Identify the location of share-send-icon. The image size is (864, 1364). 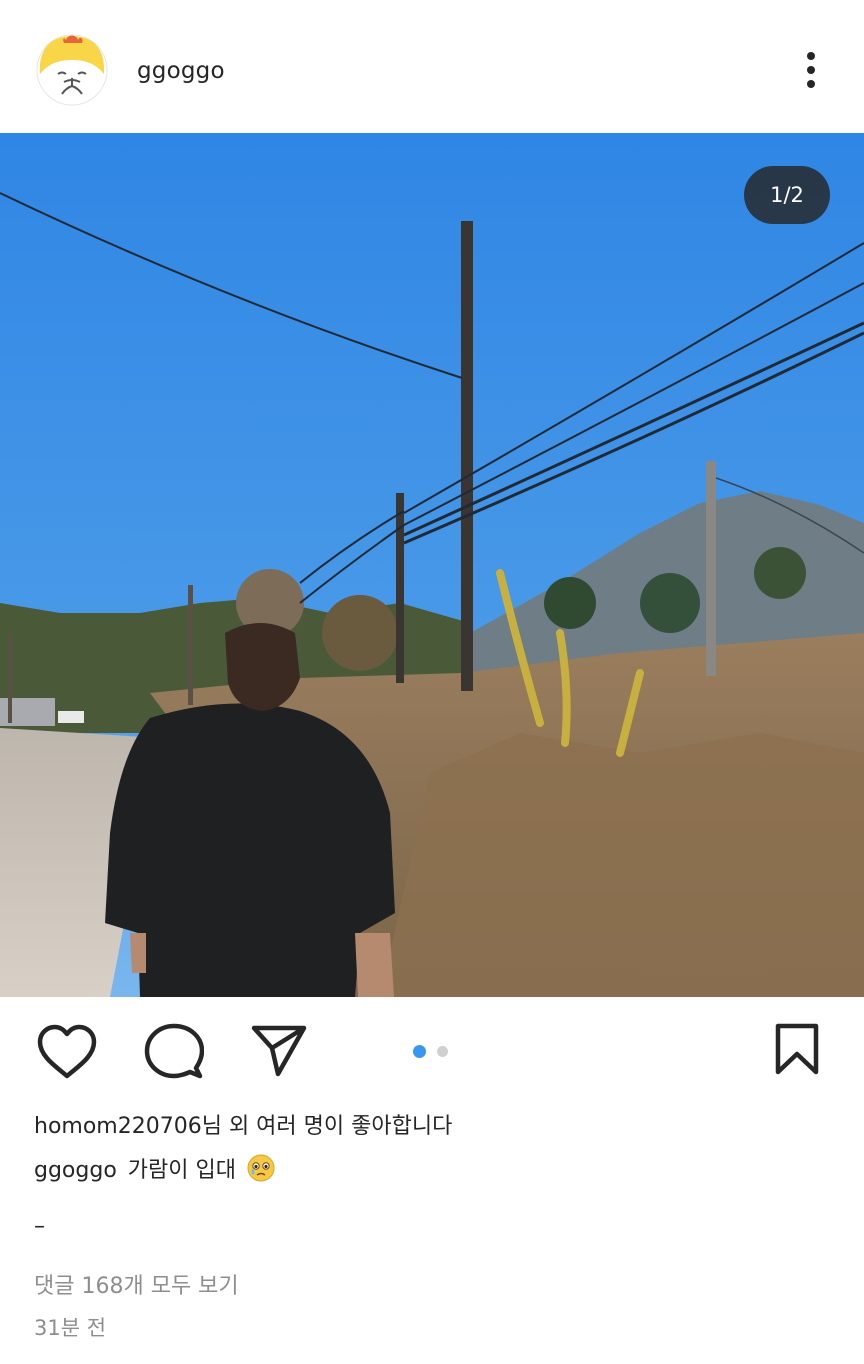
(279, 1050).